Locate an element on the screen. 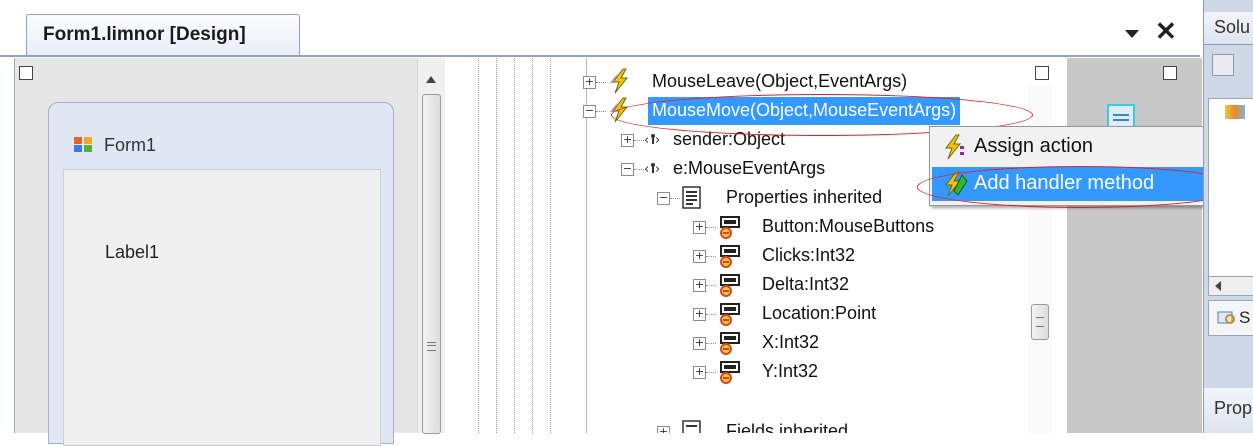 The width and height of the screenshot is (1253, 446). tab-label: S is located at coordinates (1245, 317).